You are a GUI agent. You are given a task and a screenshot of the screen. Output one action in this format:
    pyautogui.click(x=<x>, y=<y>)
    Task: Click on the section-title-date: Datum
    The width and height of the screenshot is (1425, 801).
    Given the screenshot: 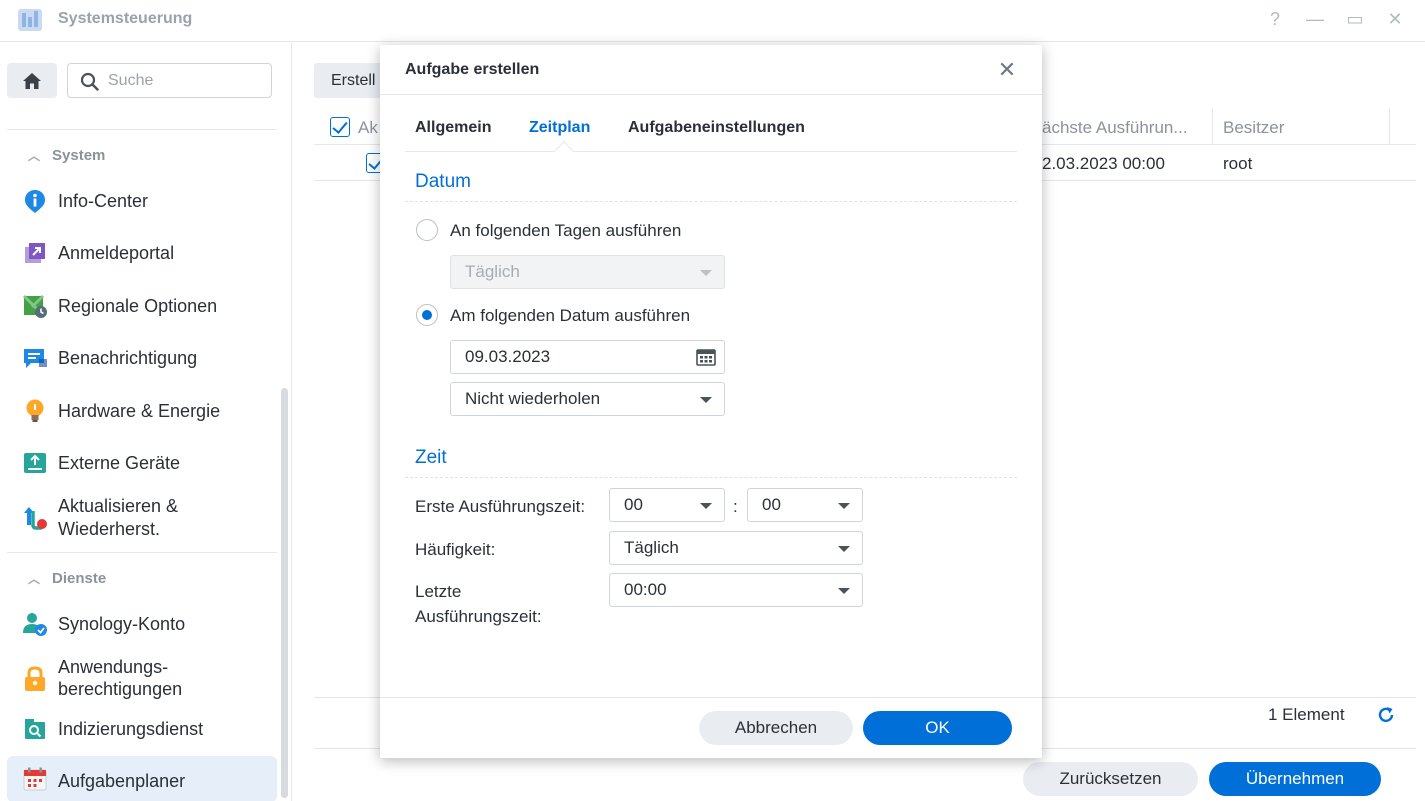 What is the action you would take?
    pyautogui.click(x=443, y=181)
    